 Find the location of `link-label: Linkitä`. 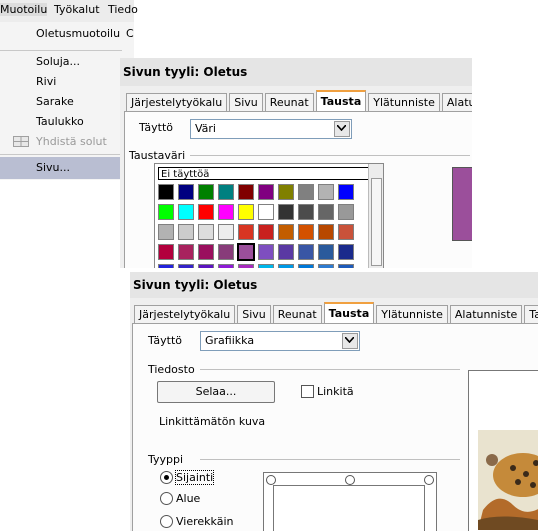

link-label: Linkitä is located at coordinates (335, 391).